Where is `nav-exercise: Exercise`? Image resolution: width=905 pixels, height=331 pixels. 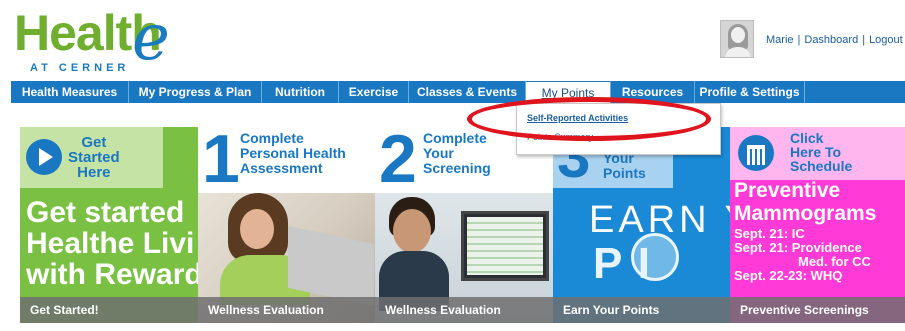 nav-exercise: Exercise is located at coordinates (374, 92).